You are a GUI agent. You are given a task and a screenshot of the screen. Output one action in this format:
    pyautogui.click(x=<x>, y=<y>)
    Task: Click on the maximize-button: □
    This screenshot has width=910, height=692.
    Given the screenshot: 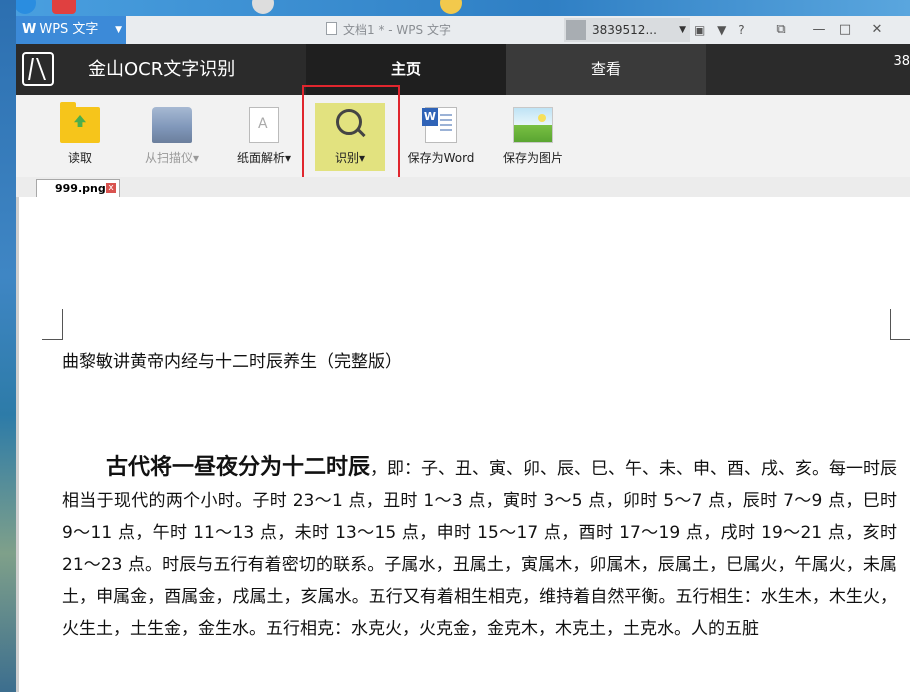 What is the action you would take?
    pyautogui.click(x=845, y=30)
    